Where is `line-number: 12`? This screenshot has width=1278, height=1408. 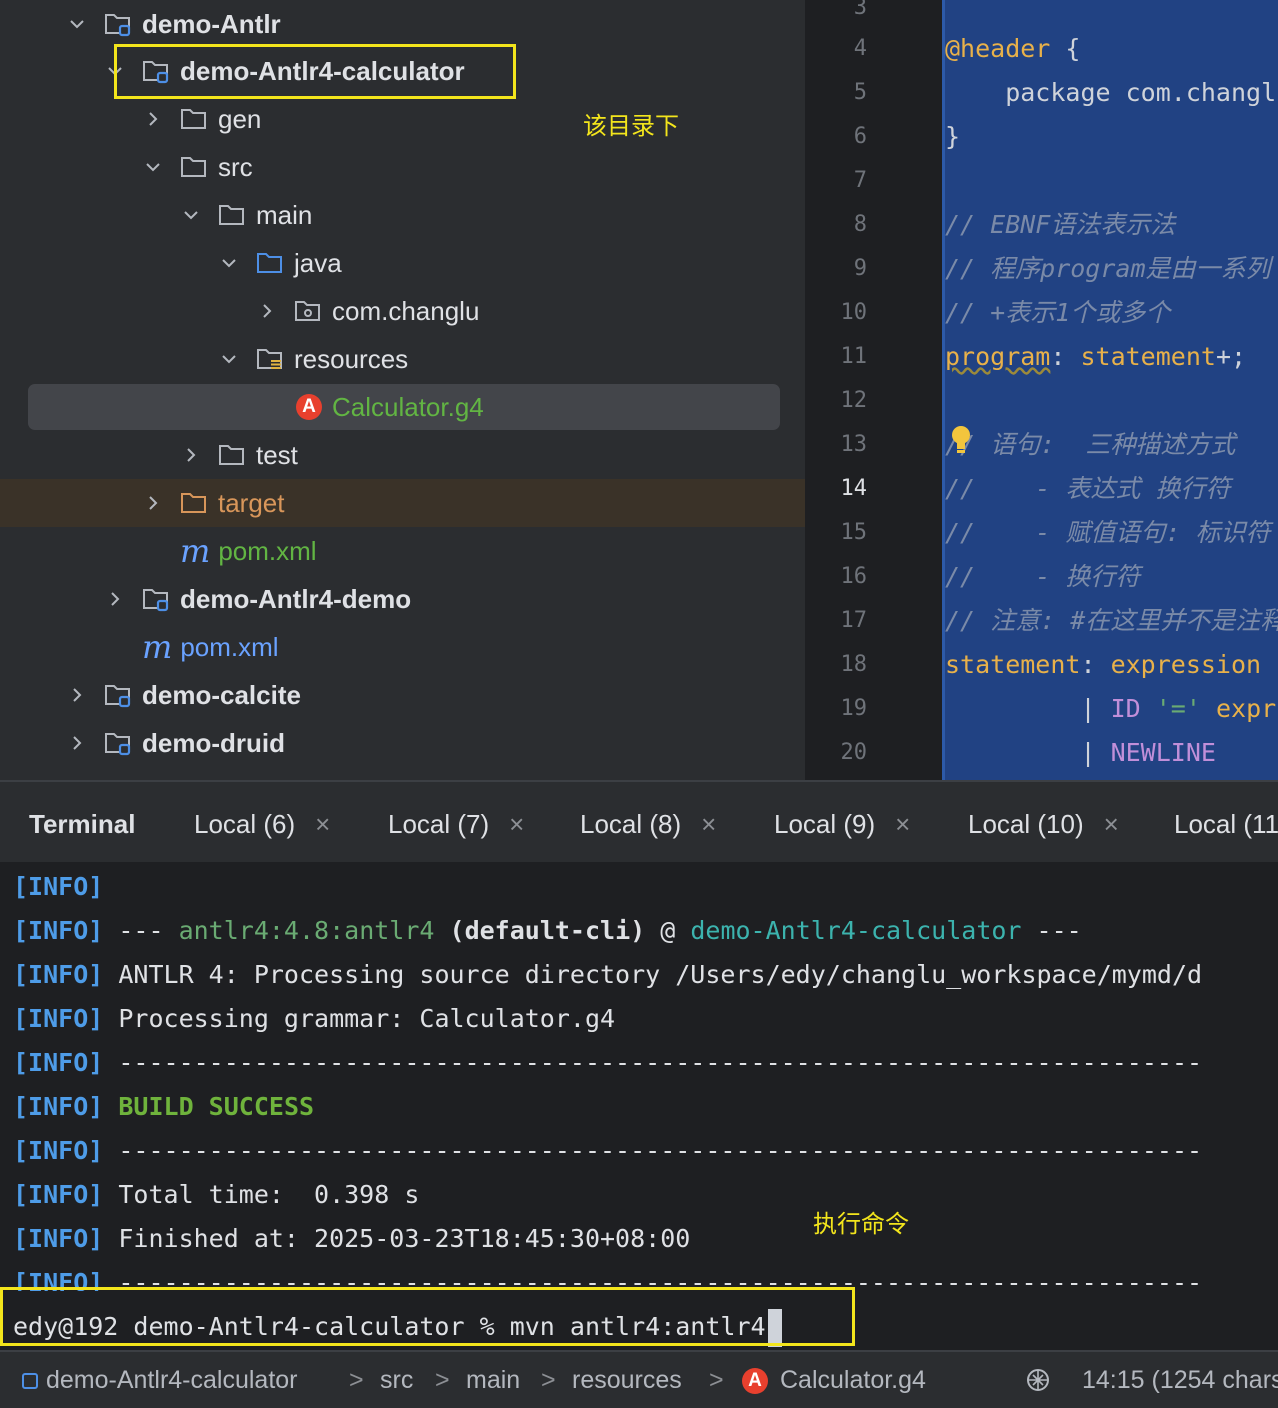 line-number: 12 is located at coordinates (854, 400).